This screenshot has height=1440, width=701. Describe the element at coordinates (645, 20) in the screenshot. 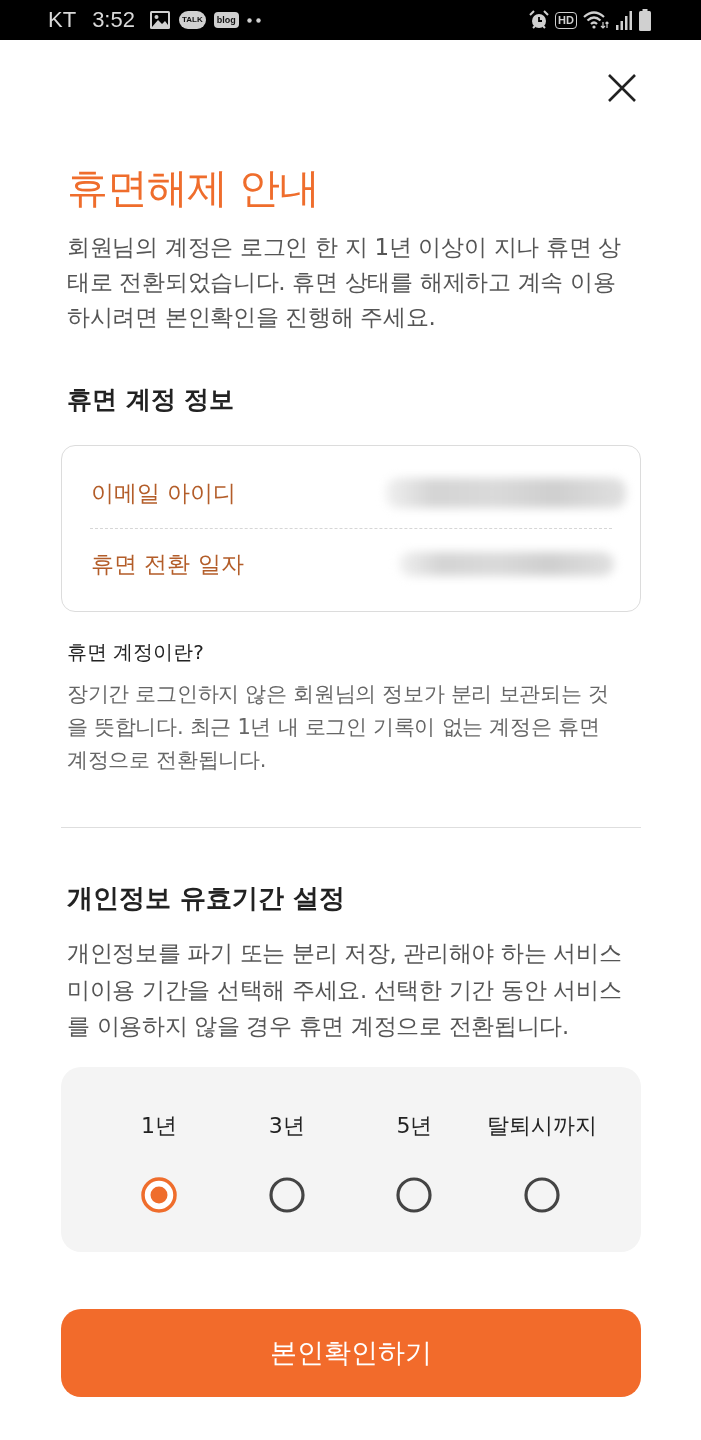

I see `battery-icon` at that location.